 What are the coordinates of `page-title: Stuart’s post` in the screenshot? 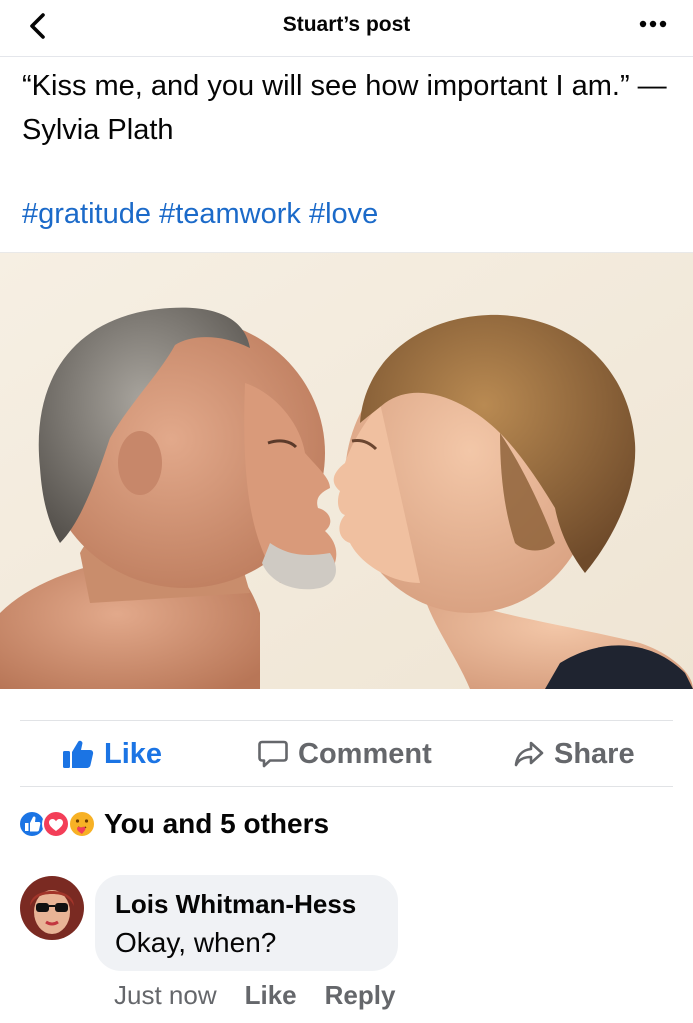 It's located at (346, 24).